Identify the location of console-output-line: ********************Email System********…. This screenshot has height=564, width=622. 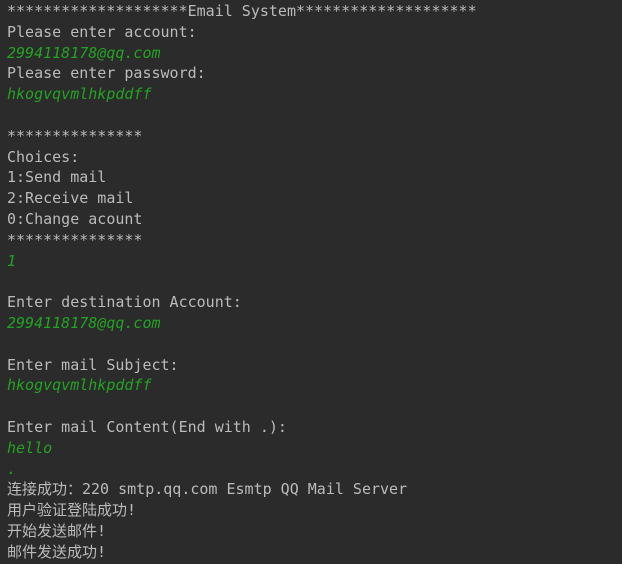
(242, 11).